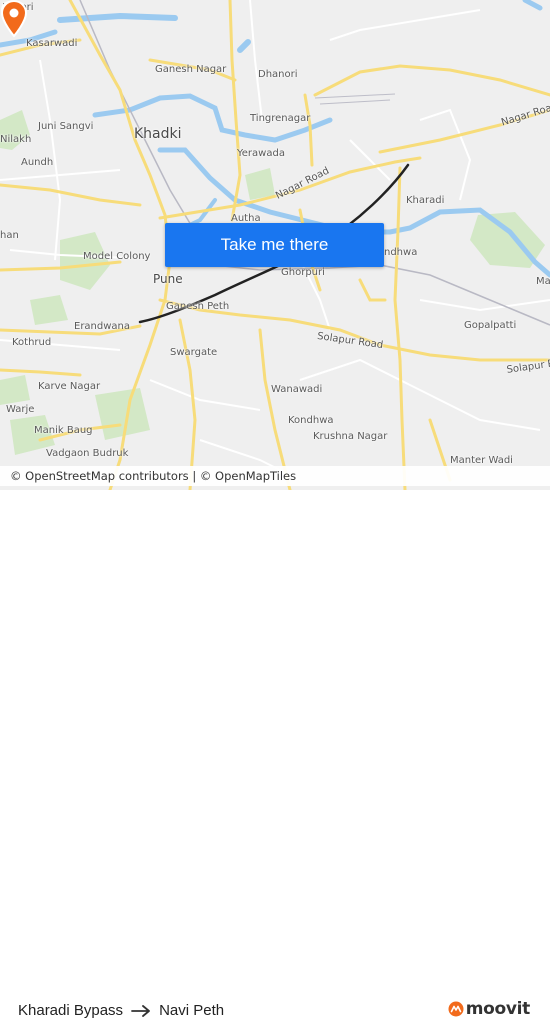 The image size is (550, 1019). I want to click on map-label: Model Colony, so click(117, 256).